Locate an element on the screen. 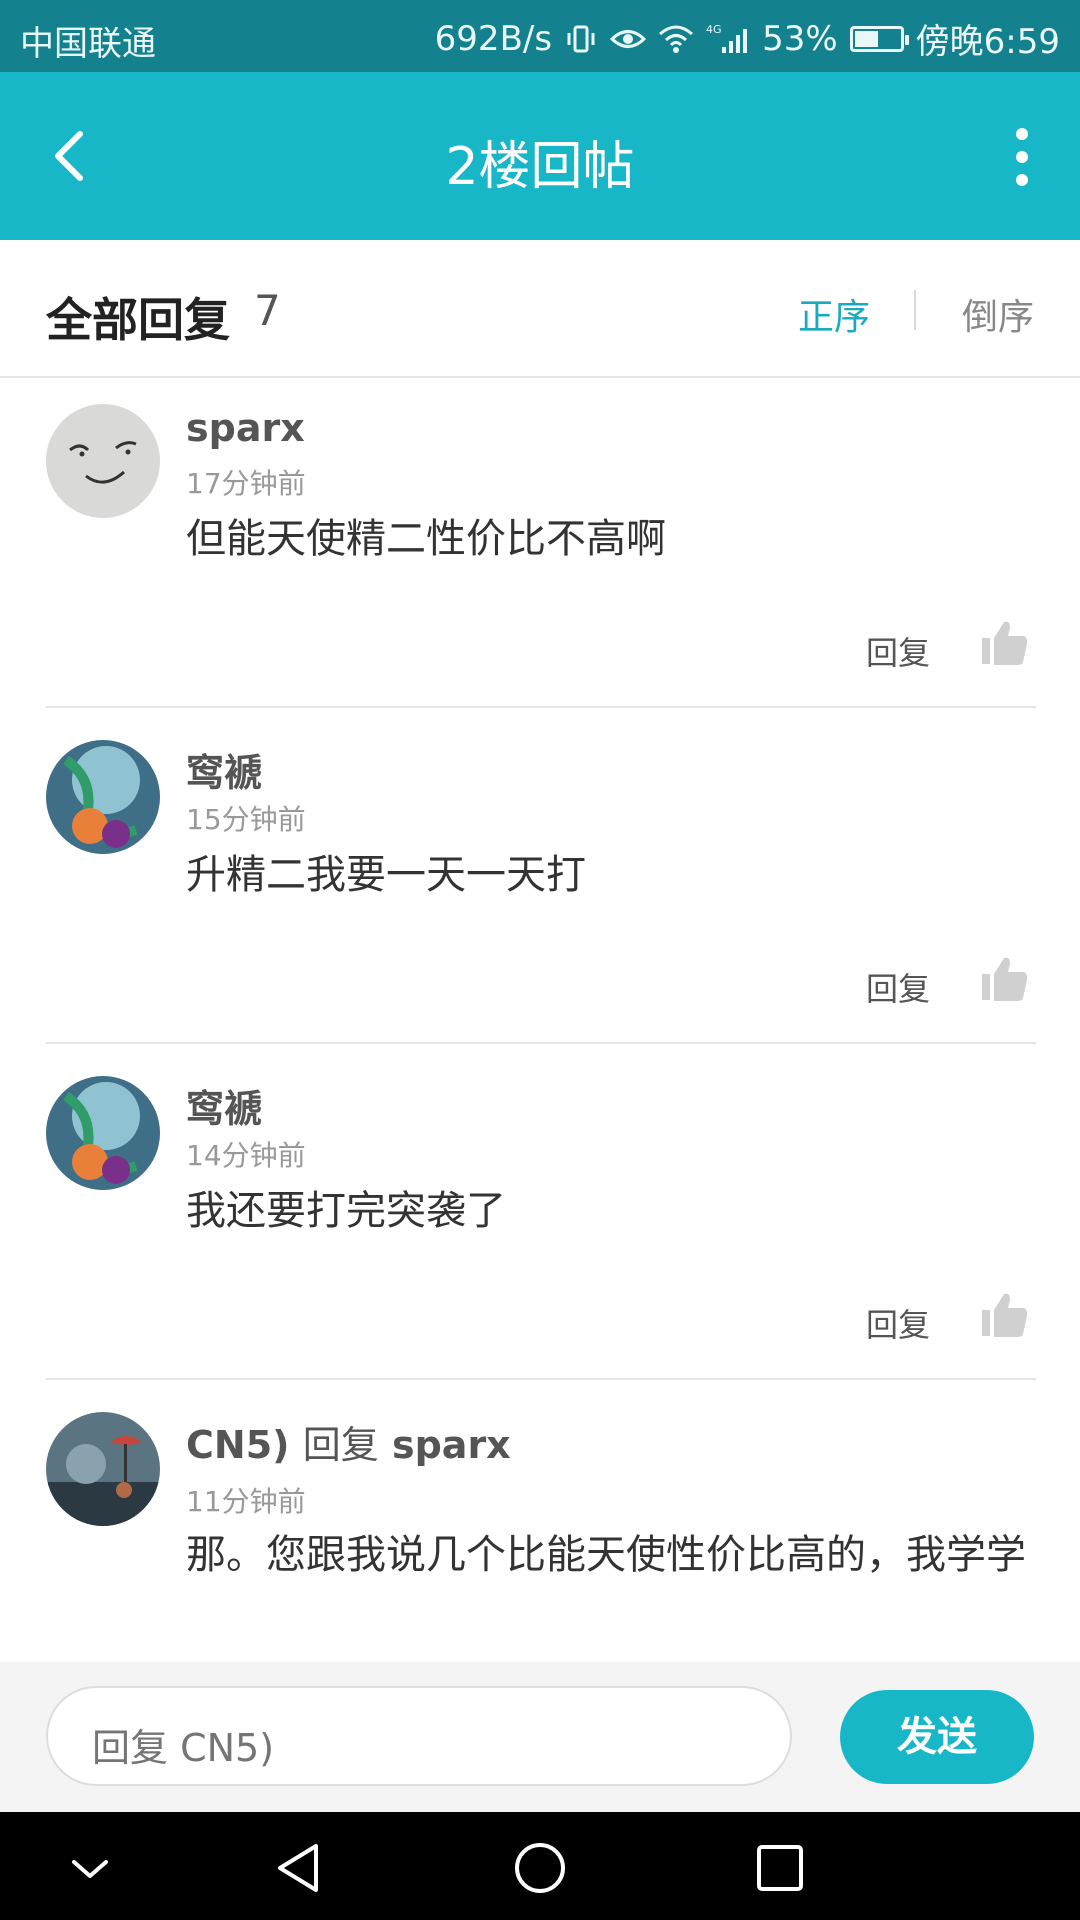 The height and width of the screenshot is (1920, 1080). reply-bar: 发送 is located at coordinates (540, 1737).